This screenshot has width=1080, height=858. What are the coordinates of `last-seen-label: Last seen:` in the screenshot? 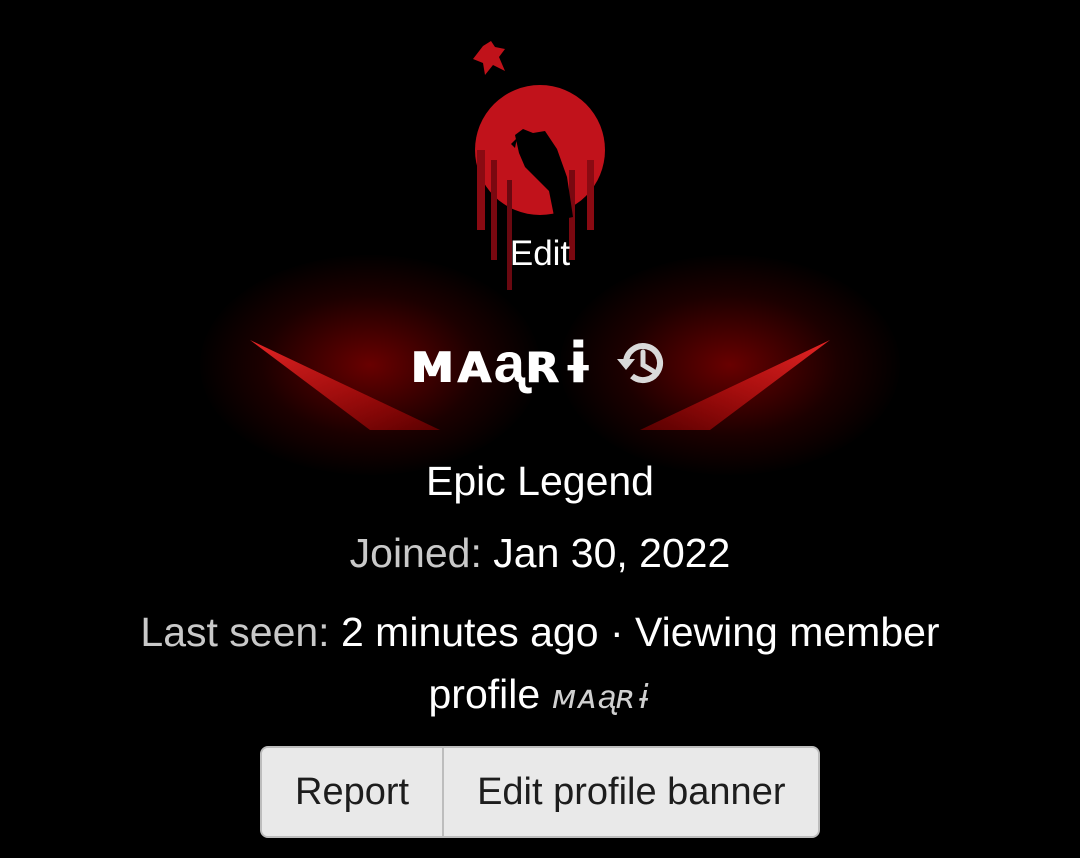 It's located at (235, 632).